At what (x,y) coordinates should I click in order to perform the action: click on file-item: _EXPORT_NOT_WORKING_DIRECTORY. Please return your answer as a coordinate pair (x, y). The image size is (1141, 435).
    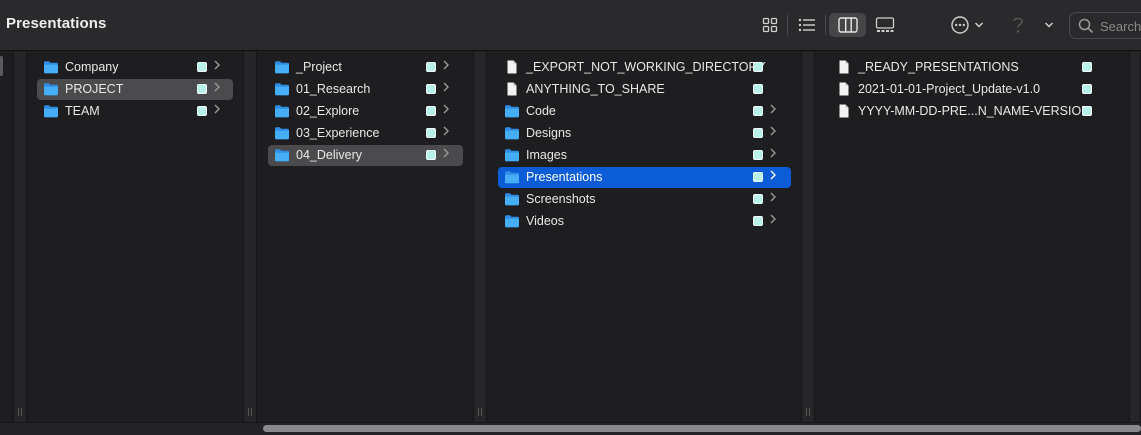
    Looking at the image, I should click on (644, 67).